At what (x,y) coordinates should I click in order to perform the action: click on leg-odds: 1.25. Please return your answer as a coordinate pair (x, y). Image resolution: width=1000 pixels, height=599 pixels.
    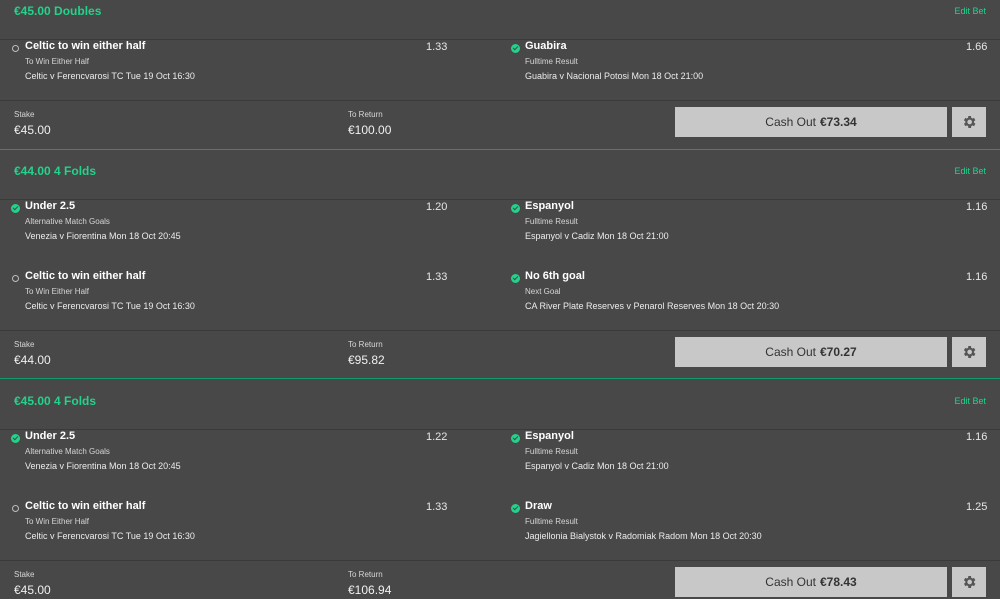
    Looking at the image, I should click on (977, 507).